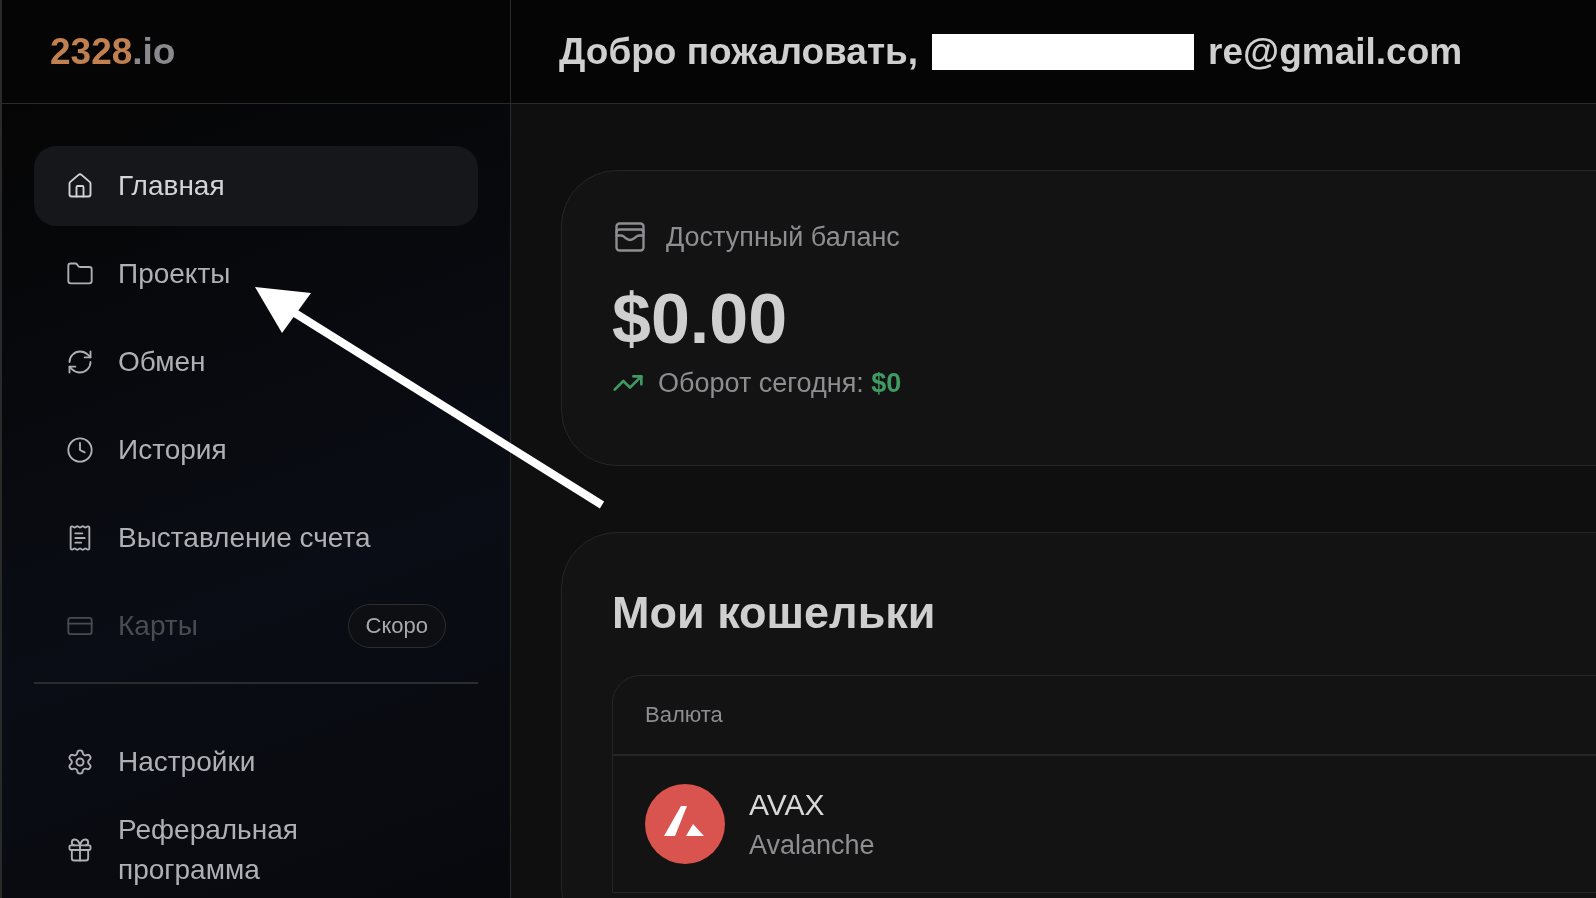  Describe the element at coordinates (739, 51) in the screenshot. I see `welcome-title: Добро пожаловать,` at that location.